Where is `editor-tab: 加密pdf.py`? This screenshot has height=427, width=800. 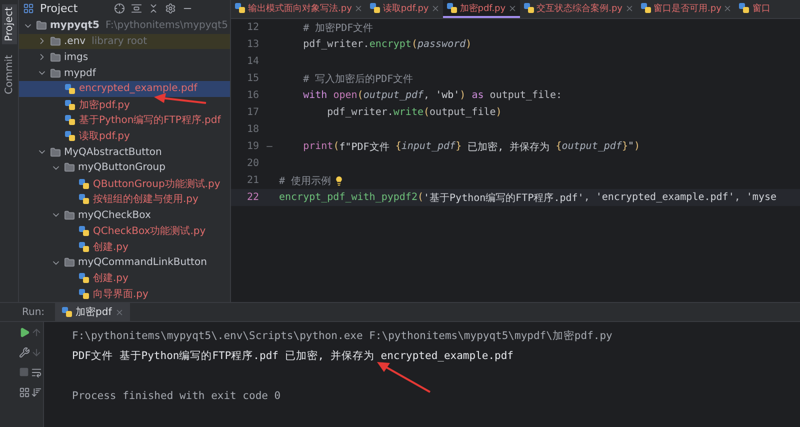 editor-tab: 加密pdf.py is located at coordinates (481, 9).